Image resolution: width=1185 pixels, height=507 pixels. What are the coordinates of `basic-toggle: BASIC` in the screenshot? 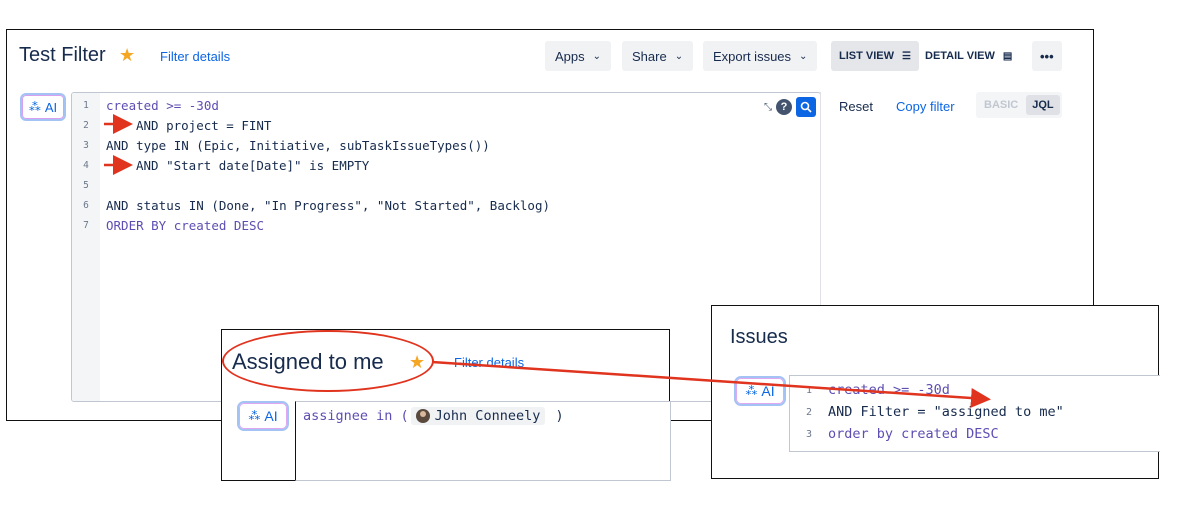 It's located at (1001, 105).